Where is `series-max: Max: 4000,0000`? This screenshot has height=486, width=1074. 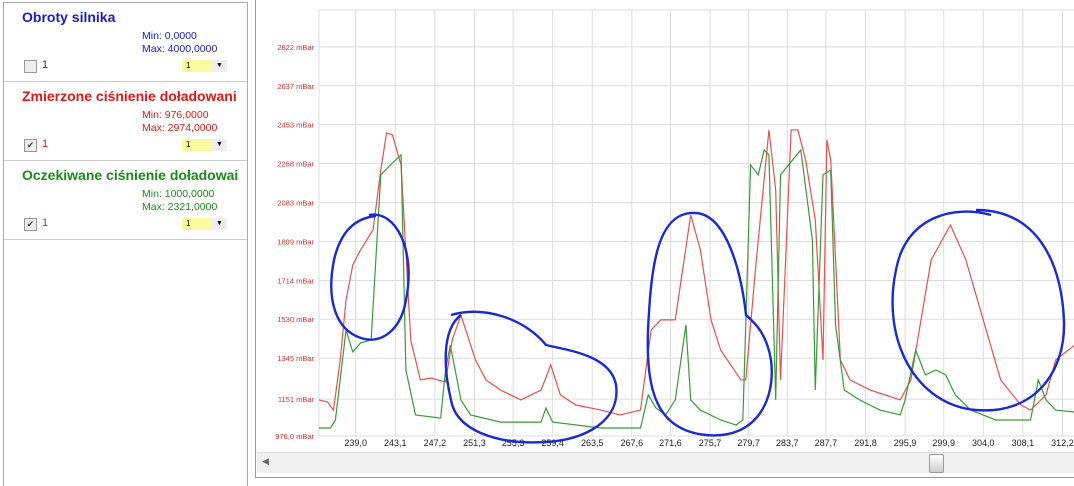
series-max: Max: 4000,0000 is located at coordinates (180, 49).